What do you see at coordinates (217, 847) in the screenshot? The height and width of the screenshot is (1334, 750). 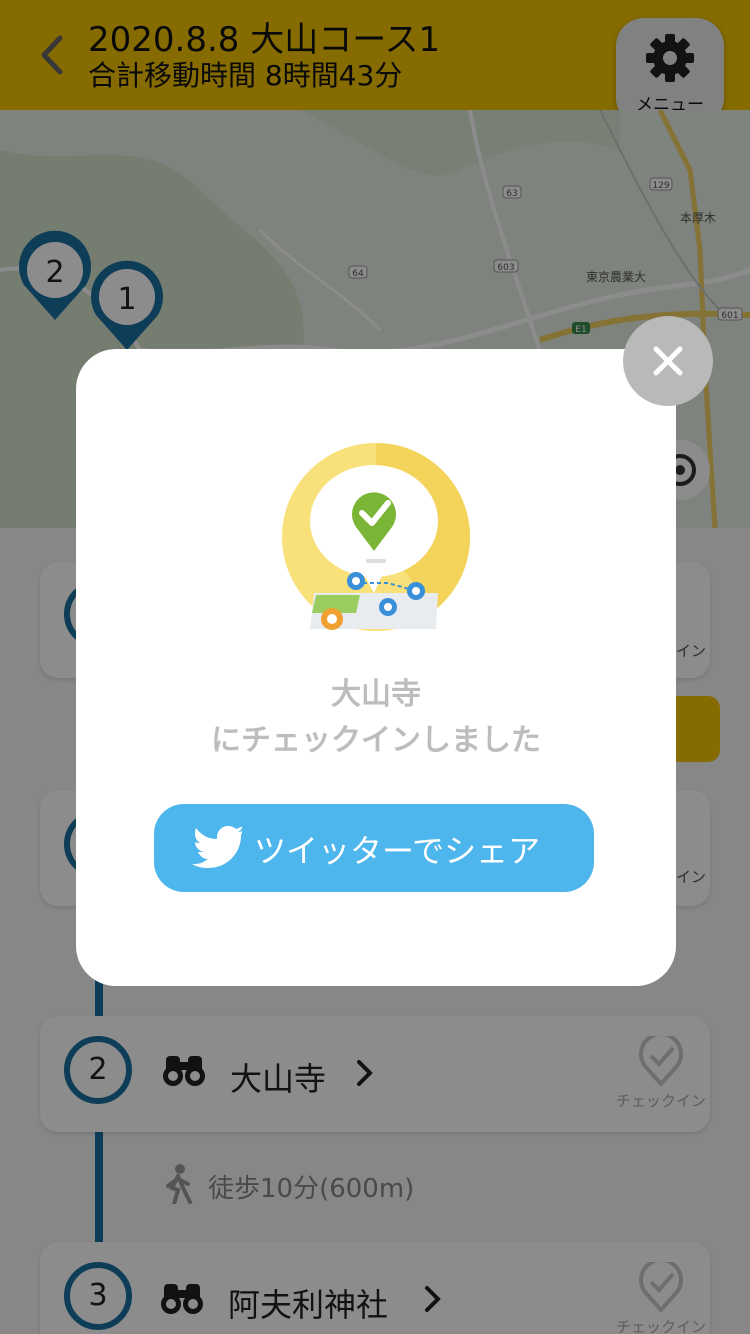 I see `twitter-bird-icon` at bounding box center [217, 847].